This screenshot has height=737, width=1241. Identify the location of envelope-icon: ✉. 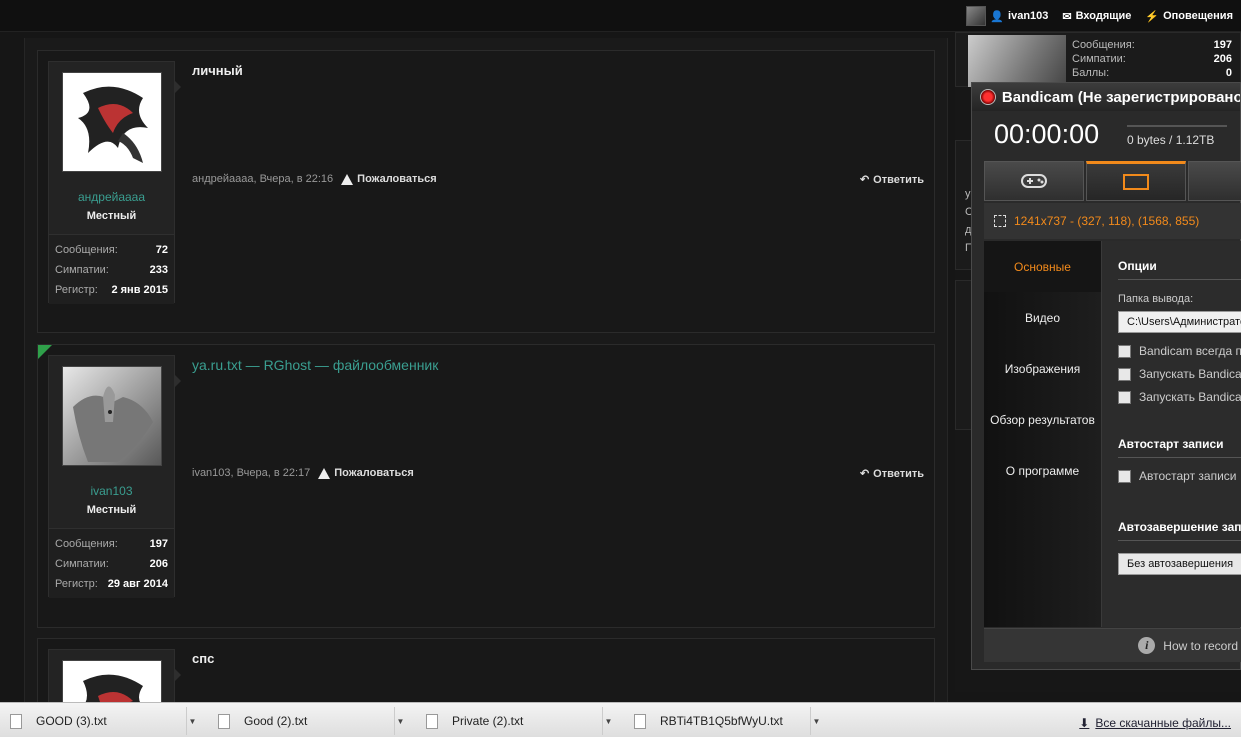
(1067, 16).